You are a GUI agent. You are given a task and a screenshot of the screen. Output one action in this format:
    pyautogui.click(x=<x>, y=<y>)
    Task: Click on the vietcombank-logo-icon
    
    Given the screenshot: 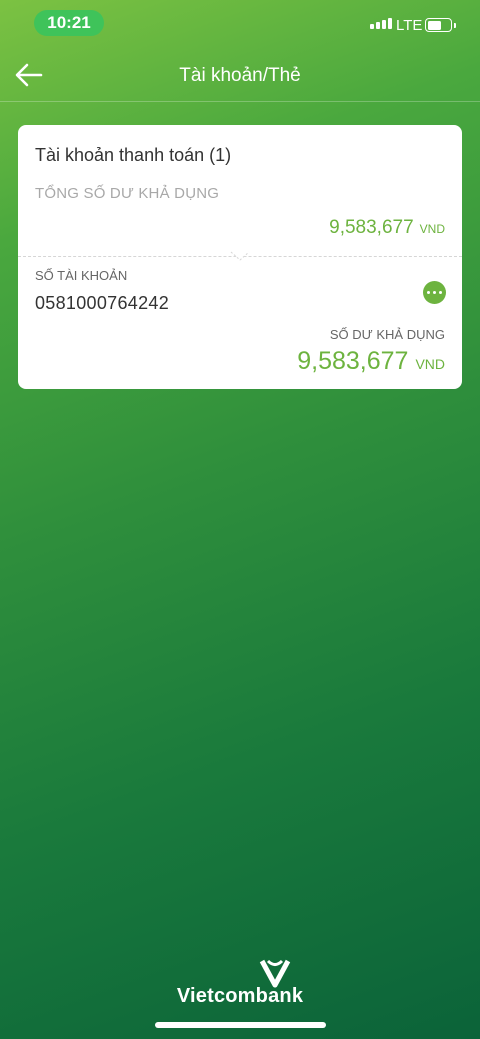 What is the action you would take?
    pyautogui.click(x=275, y=973)
    